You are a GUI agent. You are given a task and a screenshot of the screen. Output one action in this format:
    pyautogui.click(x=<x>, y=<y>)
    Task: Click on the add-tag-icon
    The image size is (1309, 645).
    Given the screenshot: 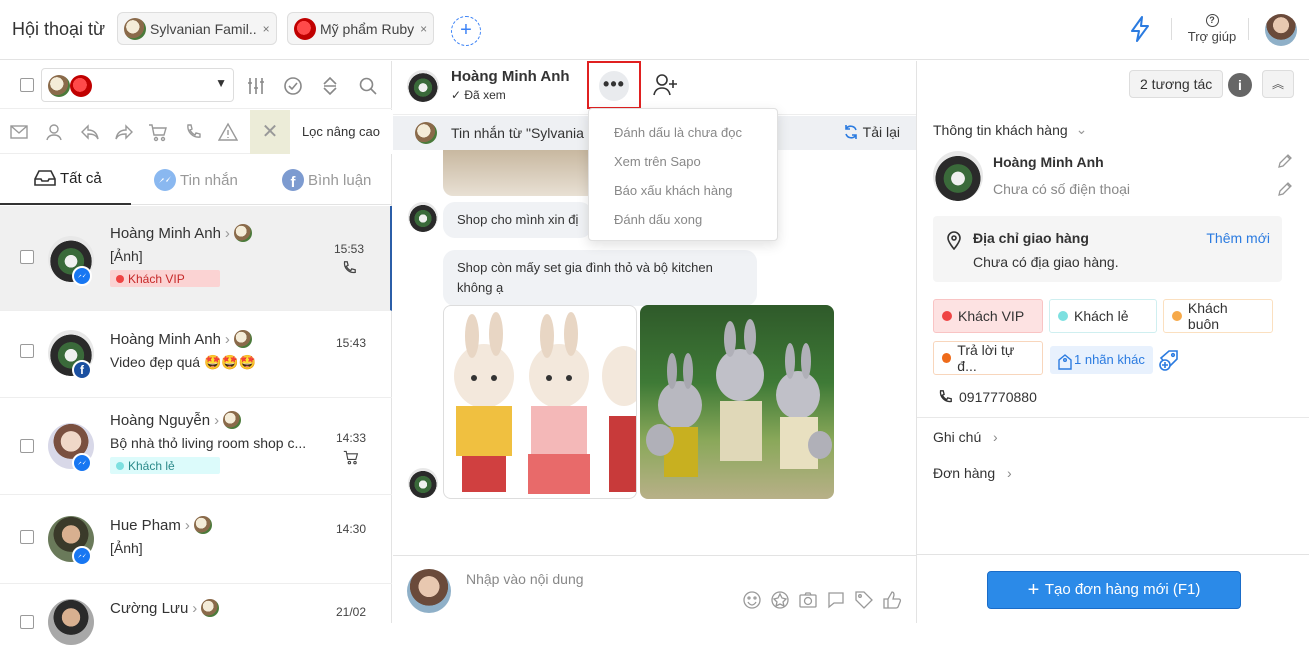 What is the action you would take?
    pyautogui.click(x=1170, y=361)
    